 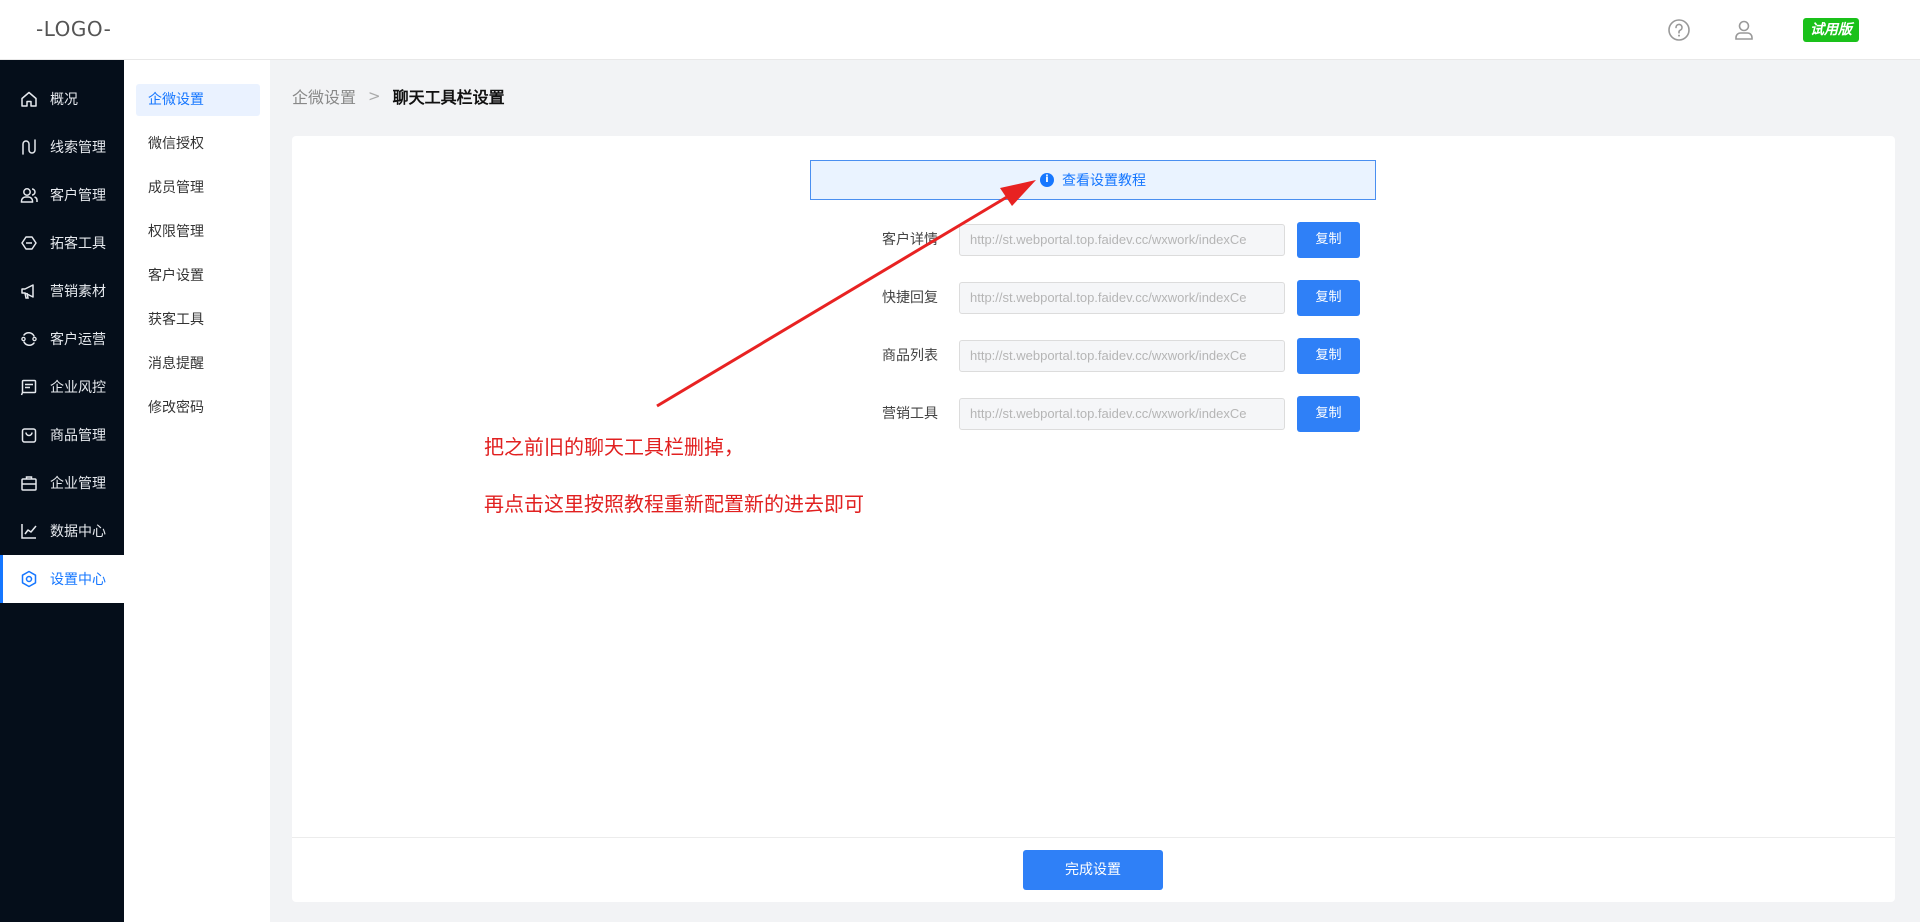 I want to click on finish-settings-button: 完成设置, so click(x=1093, y=870).